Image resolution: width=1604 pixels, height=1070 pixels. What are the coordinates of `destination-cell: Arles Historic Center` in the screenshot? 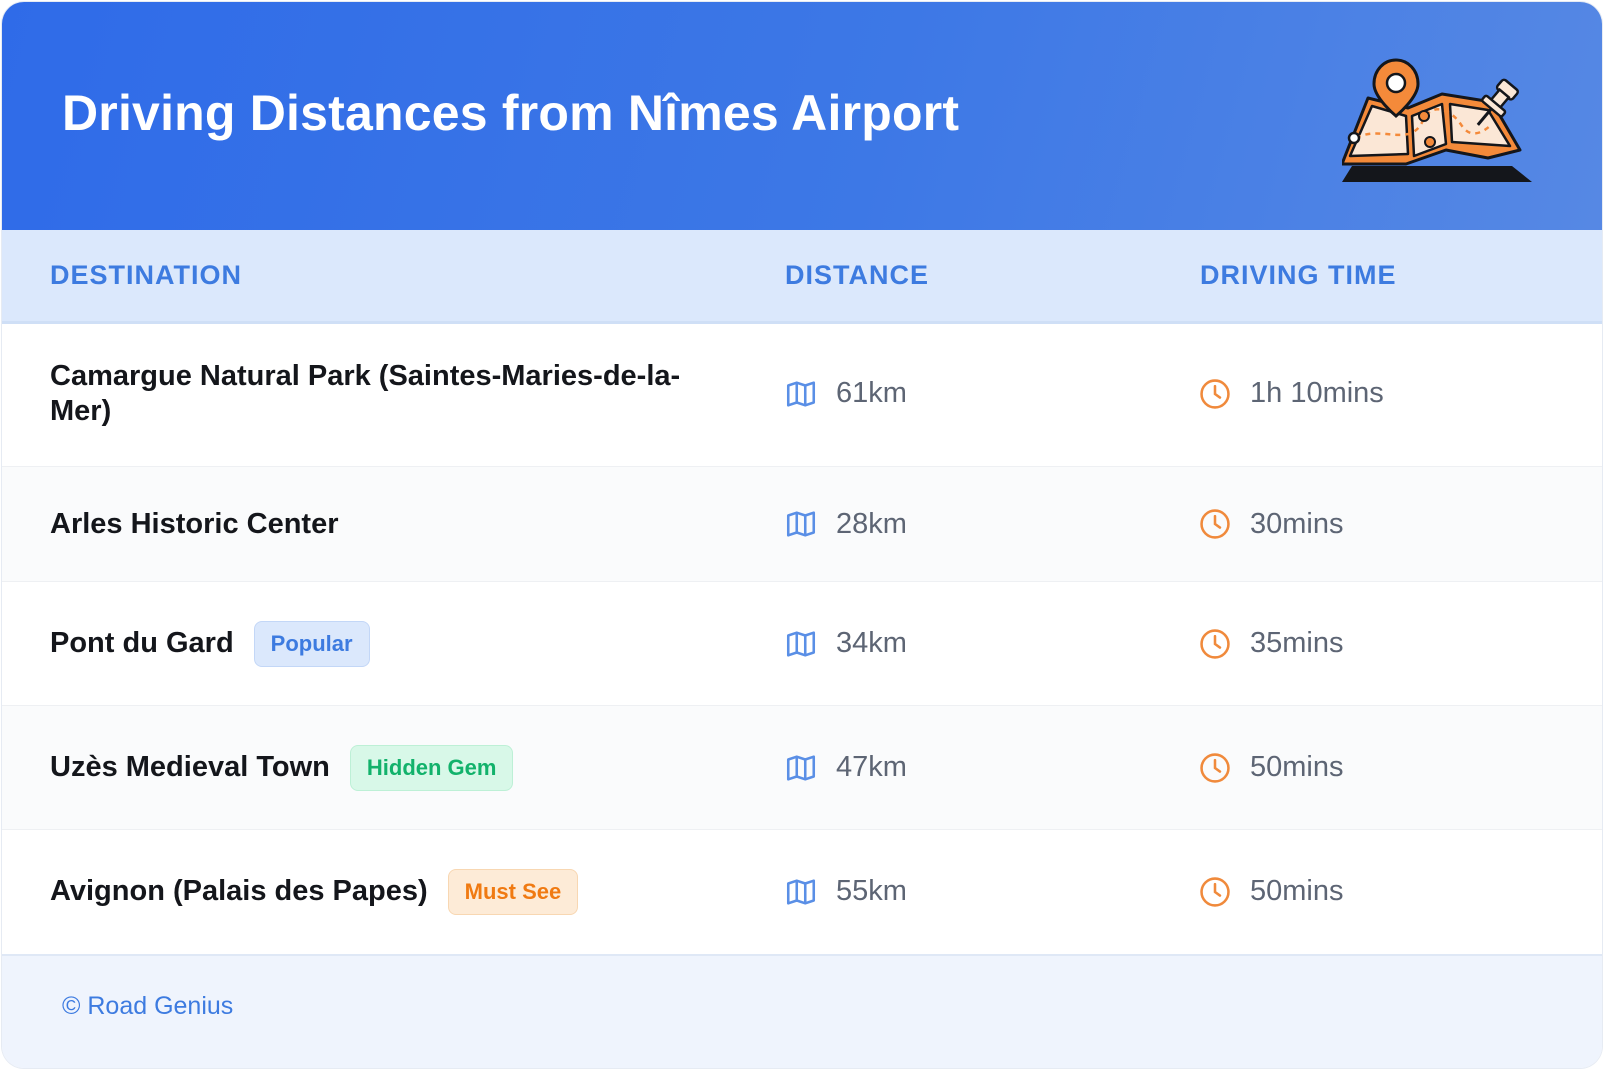 It's located at (194, 524).